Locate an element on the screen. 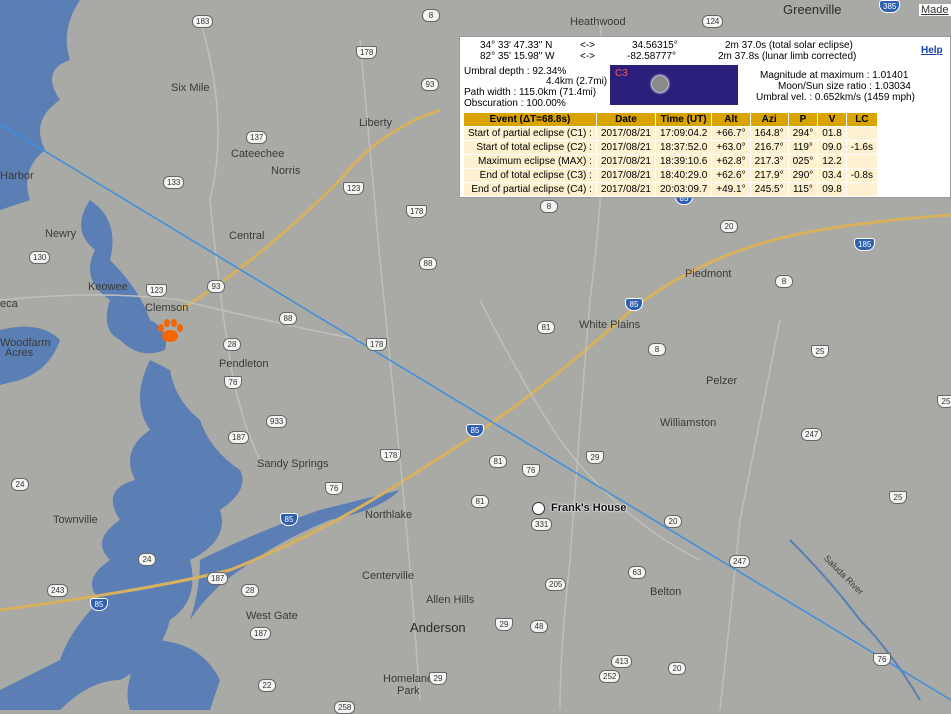 The height and width of the screenshot is (714, 951). route-shield: 258 is located at coordinates (345, 707).